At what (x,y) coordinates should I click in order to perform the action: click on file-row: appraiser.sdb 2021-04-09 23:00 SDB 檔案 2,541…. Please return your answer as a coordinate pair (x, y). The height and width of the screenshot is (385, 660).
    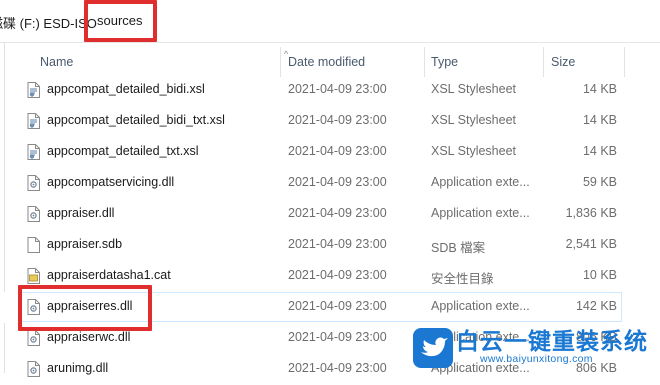
    Looking at the image, I should click on (330, 245).